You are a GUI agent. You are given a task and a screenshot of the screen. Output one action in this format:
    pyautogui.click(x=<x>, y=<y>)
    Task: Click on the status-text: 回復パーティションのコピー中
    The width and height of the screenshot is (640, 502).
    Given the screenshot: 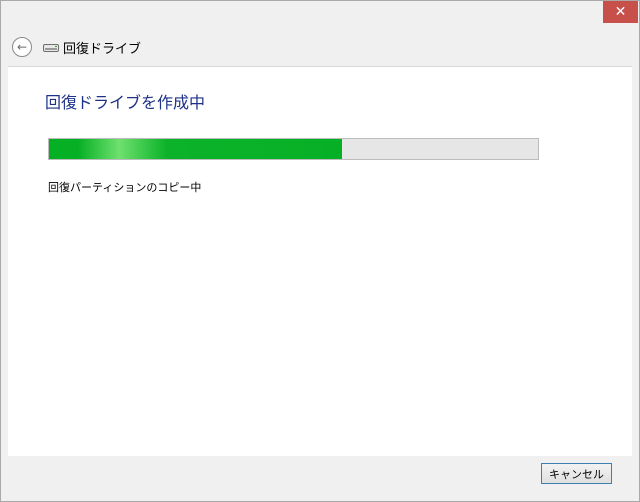 What is the action you would take?
    pyautogui.click(x=125, y=187)
    